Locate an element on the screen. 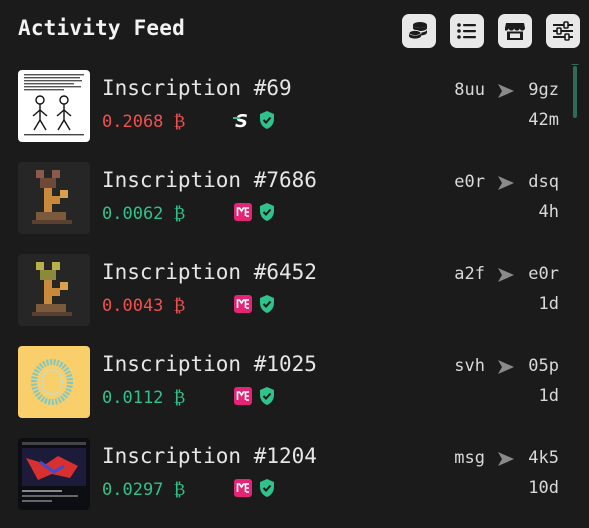 The image size is (589, 528). inscription-name: Inscription #7686 is located at coordinates (209, 180).